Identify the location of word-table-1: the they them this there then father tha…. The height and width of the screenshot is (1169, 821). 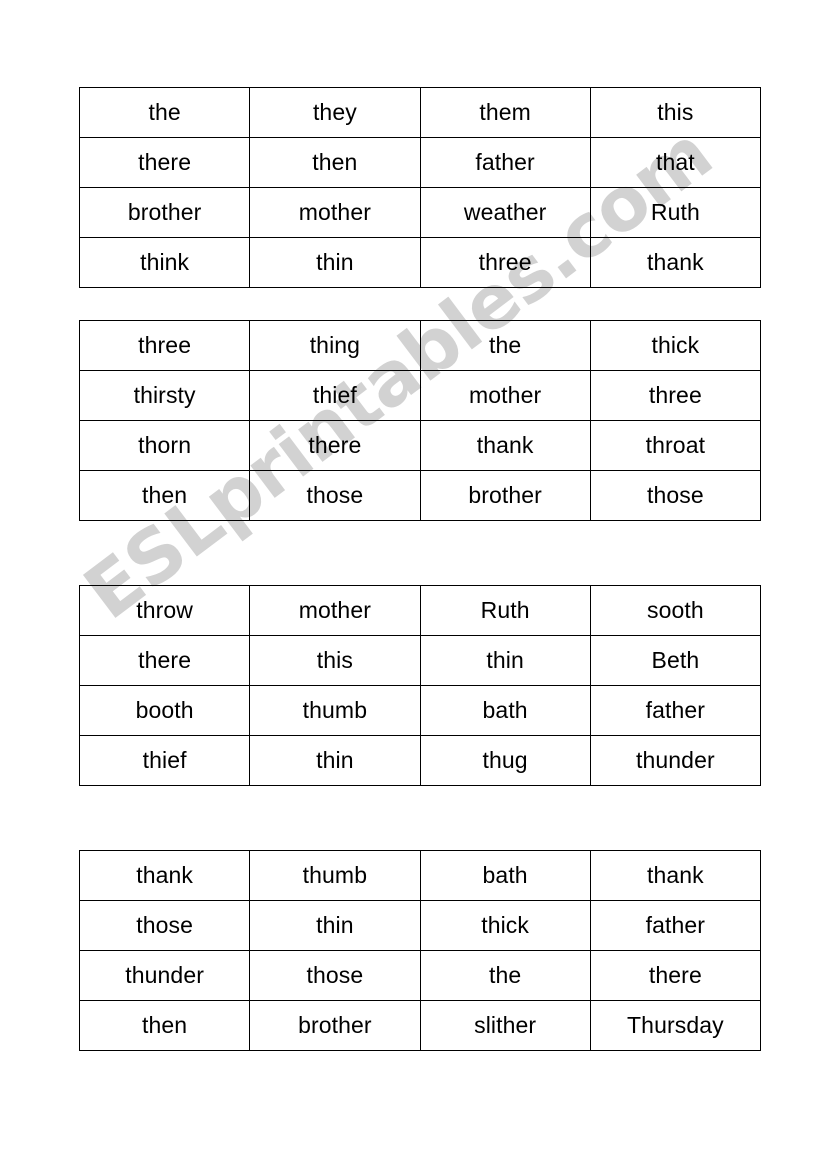
(420, 187).